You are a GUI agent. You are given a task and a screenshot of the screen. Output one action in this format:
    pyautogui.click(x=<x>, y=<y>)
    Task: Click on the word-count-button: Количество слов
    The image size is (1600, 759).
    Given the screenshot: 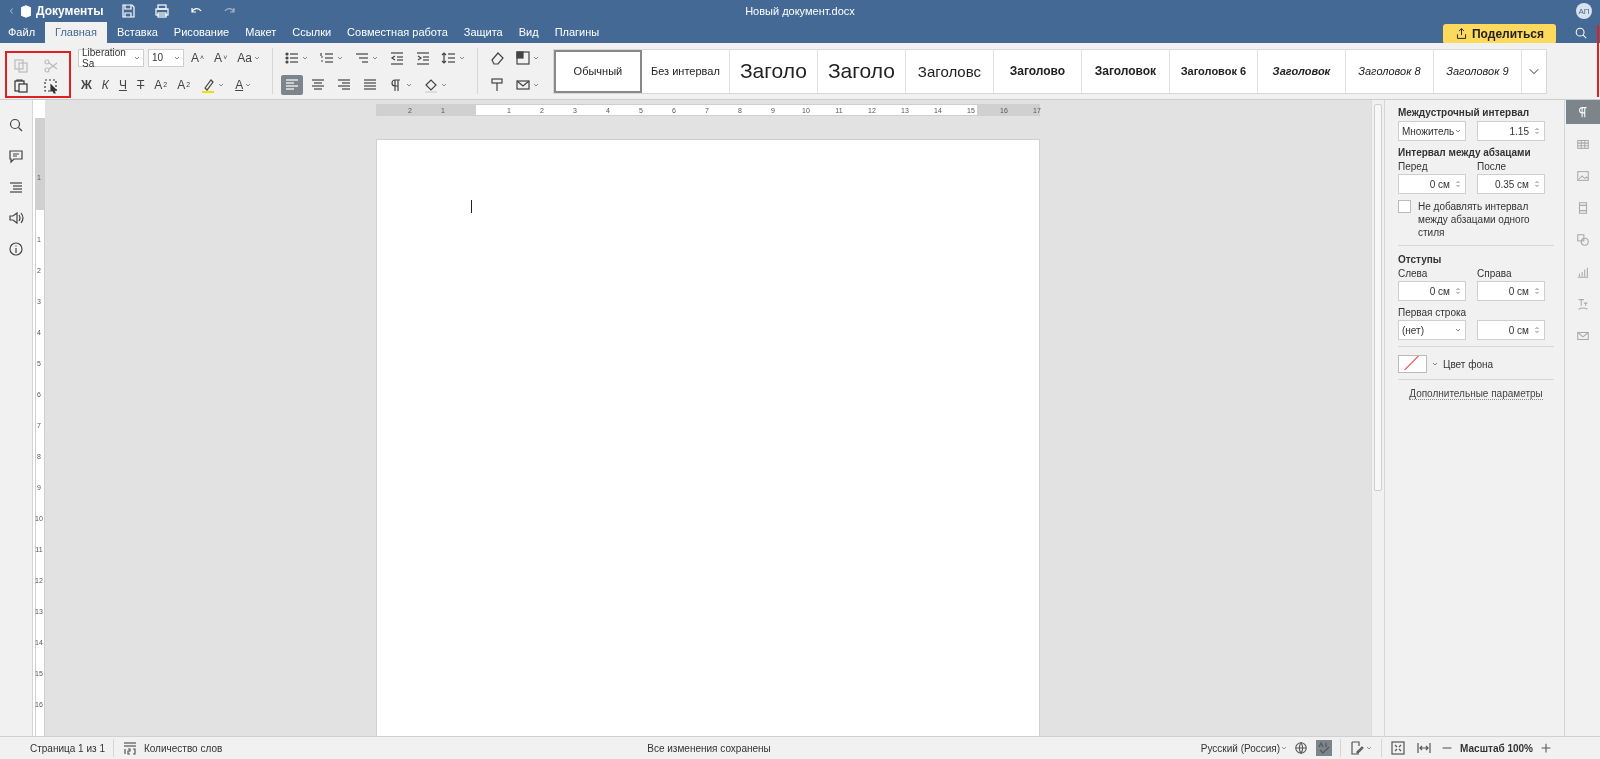 What is the action you would take?
    pyautogui.click(x=183, y=748)
    